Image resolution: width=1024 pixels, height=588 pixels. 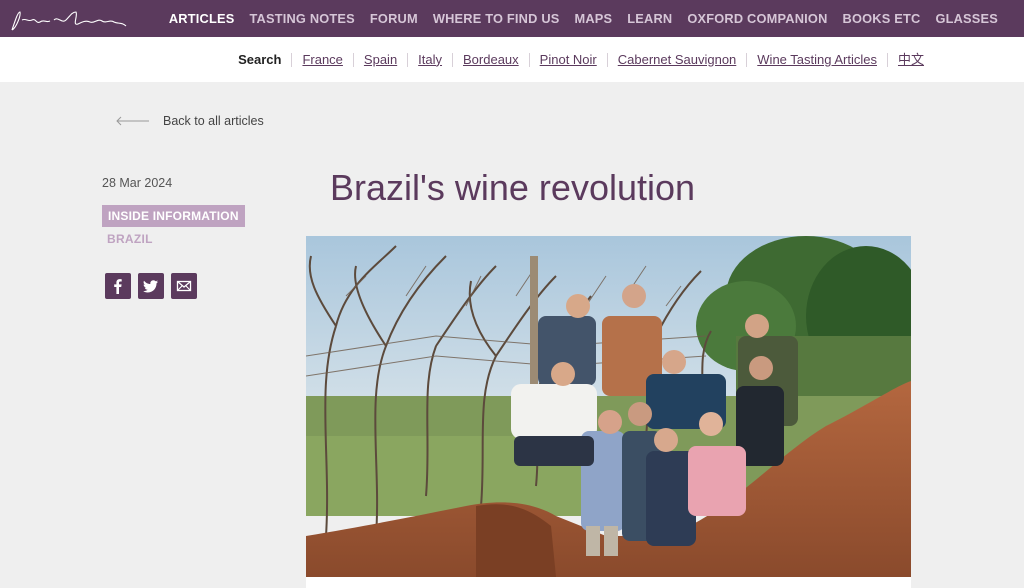 I want to click on twitter-share-button, so click(x=151, y=286).